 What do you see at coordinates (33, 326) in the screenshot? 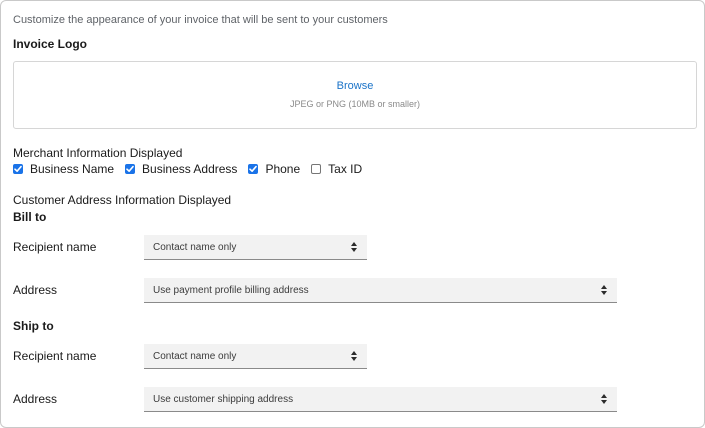
I see `ship-to-heading: Ship to` at bounding box center [33, 326].